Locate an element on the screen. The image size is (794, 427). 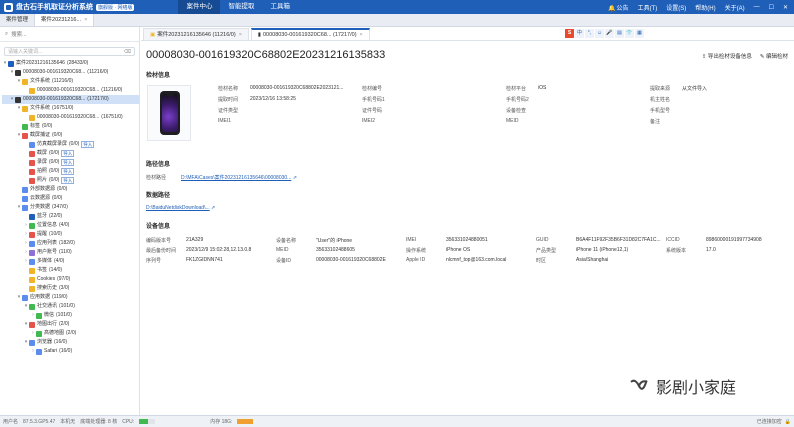
bell-icon: 🔔 is located at coordinates (612, 8).